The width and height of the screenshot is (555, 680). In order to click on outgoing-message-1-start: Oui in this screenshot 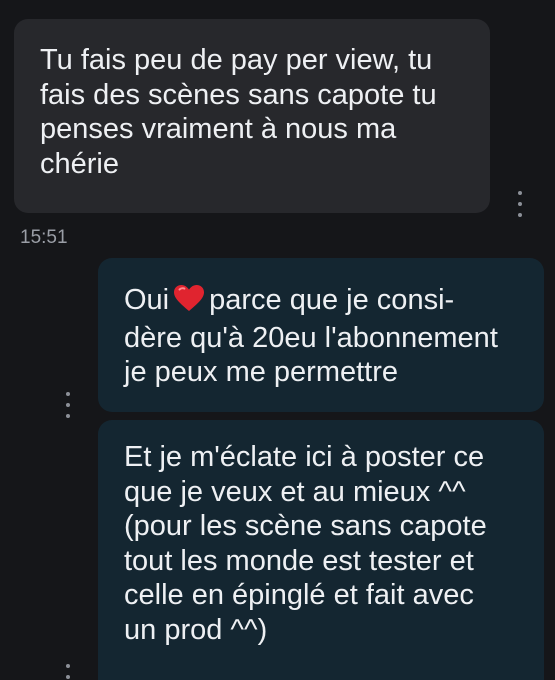, I will do `click(147, 300)`.